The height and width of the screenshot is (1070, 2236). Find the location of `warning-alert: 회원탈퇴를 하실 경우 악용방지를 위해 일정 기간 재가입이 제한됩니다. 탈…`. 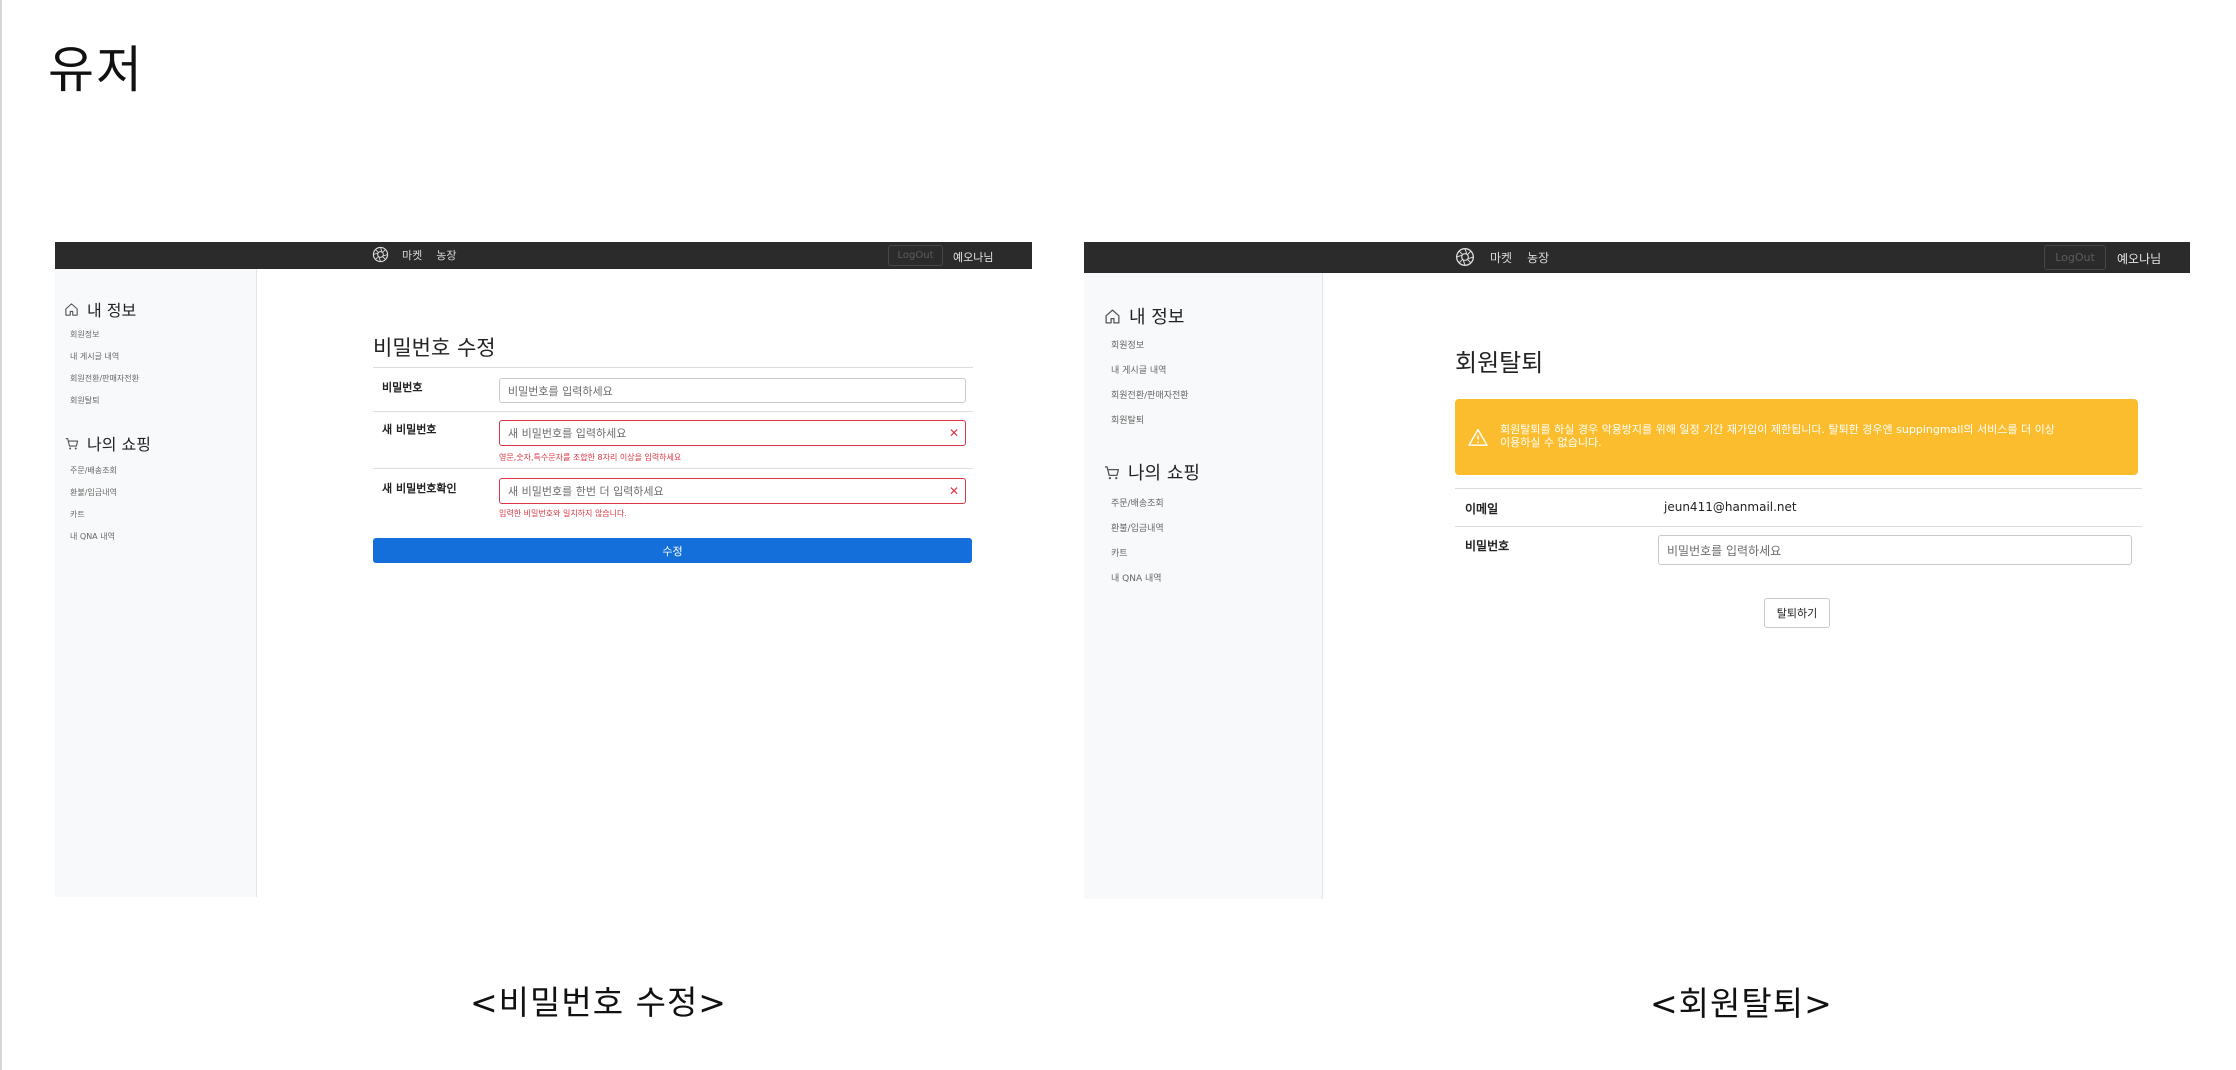

warning-alert: 회원탈퇴를 하실 경우 악용방지를 위해 일정 기간 재가입이 제한됩니다. 탈… is located at coordinates (1796, 437).